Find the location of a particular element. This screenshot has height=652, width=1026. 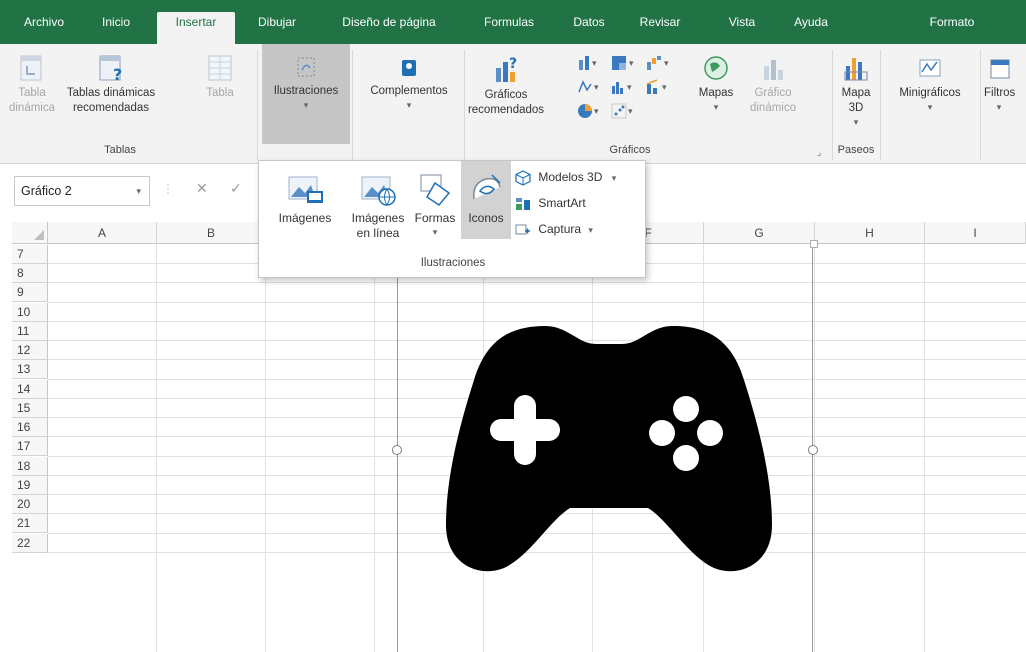

row-header: 19 is located at coordinates (30, 485).